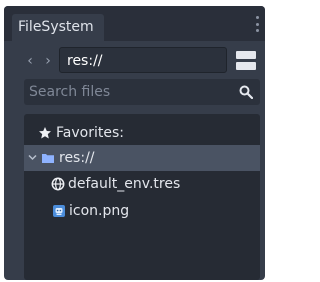 The image size is (320, 282). I want to click on search-icon, so click(246, 92).